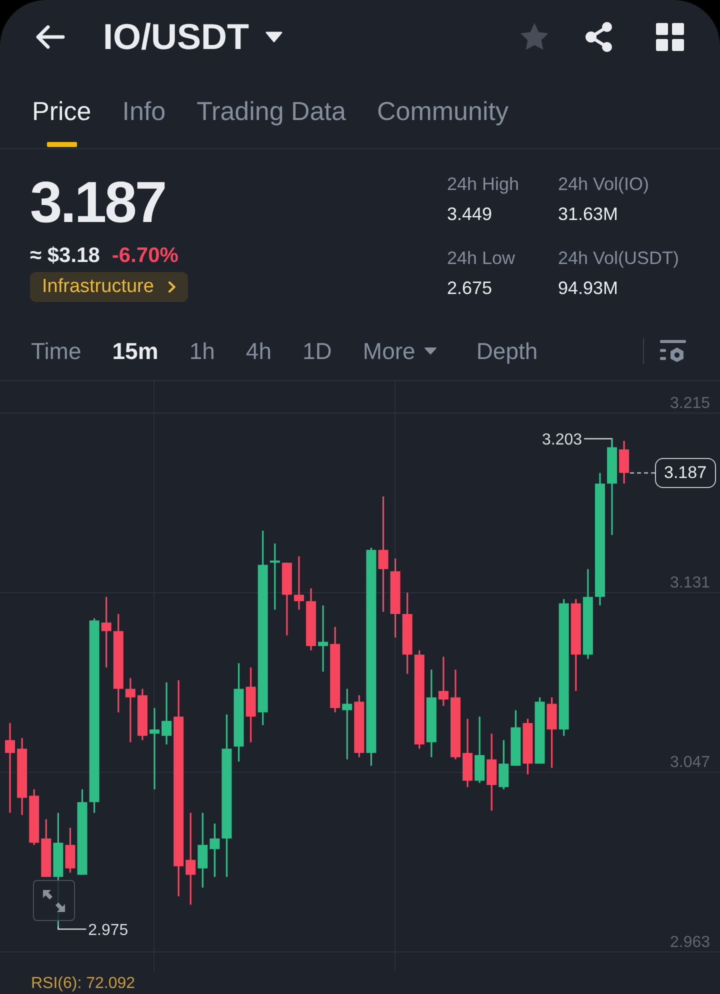  Describe the element at coordinates (481, 258) in the screenshot. I see `stat-label: 24h Low` at that location.